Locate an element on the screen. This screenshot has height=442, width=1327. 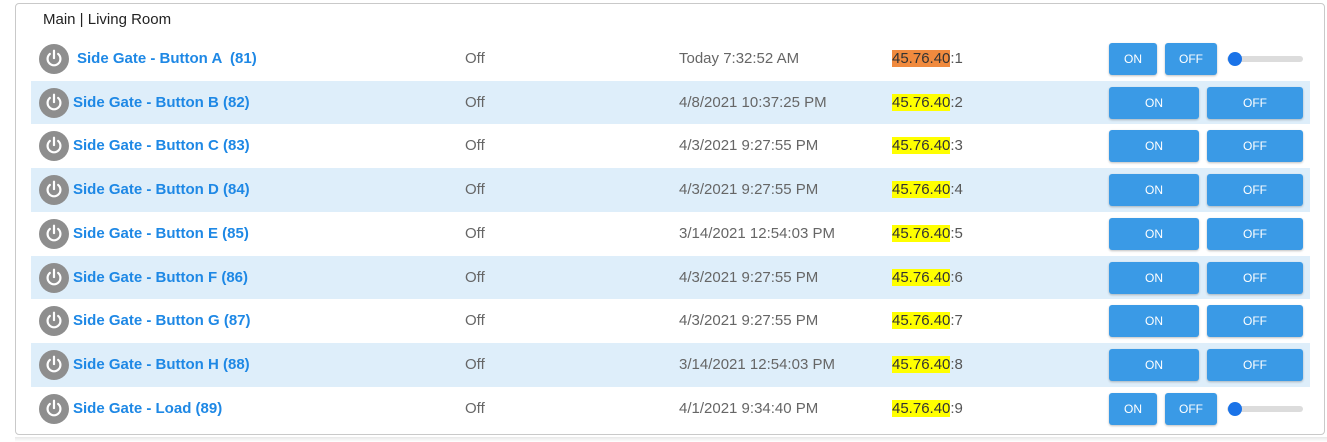
address-suffix: :3 is located at coordinates (956, 145).